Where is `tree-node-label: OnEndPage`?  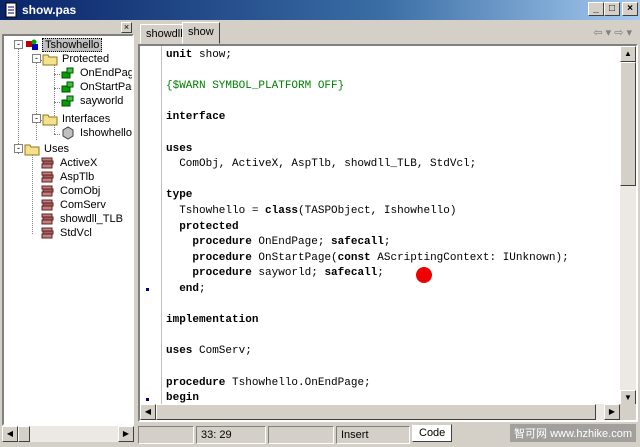 tree-node-label: OnEndPage is located at coordinates (107, 73).